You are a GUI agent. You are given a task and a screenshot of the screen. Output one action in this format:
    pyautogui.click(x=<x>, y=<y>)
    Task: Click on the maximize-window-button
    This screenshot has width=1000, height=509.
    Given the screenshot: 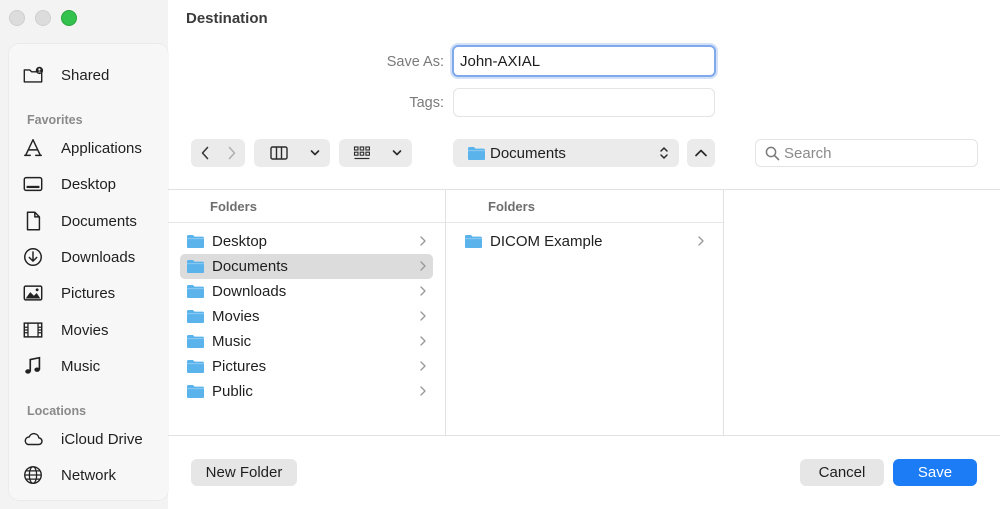 What is the action you would take?
    pyautogui.click(x=69, y=18)
    